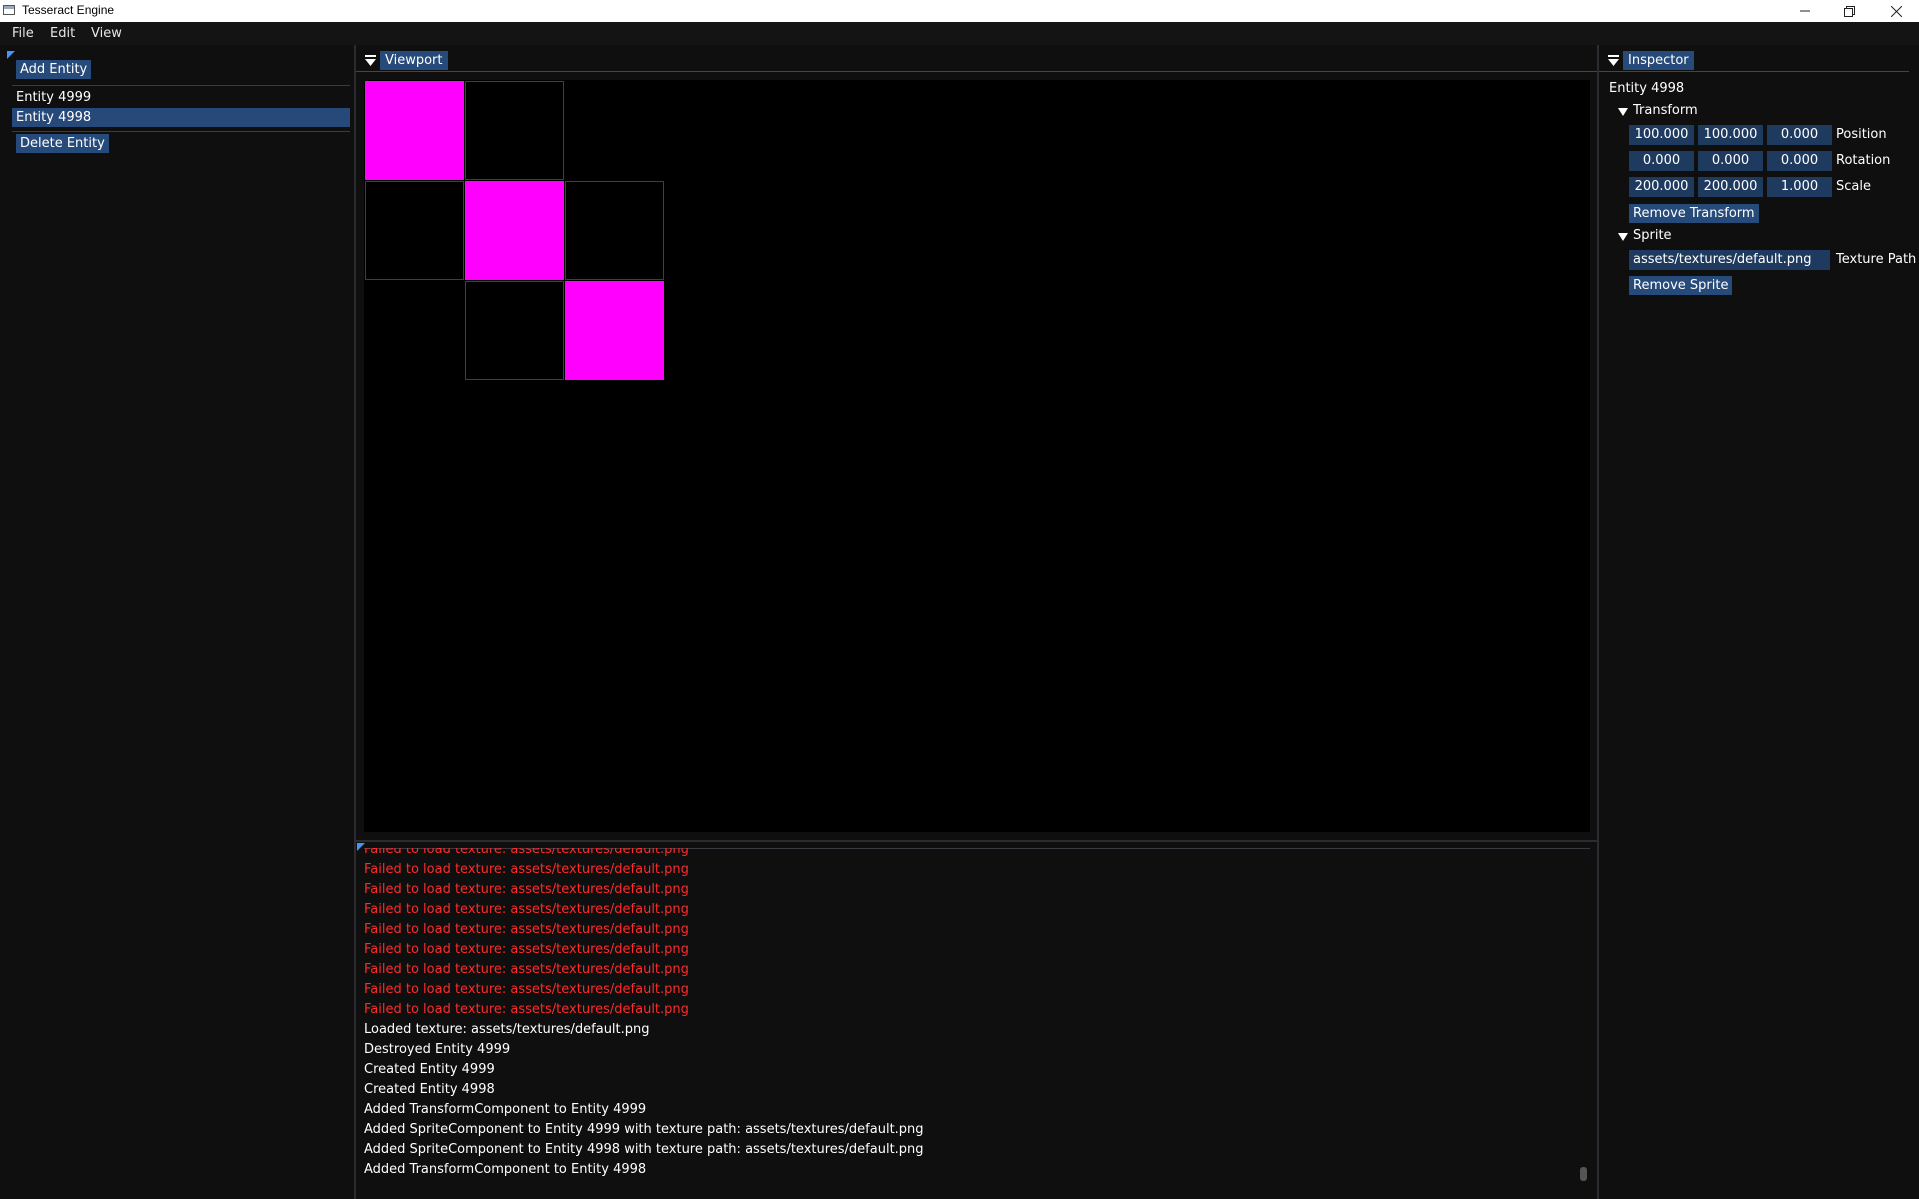 This screenshot has height=1199, width=1919. What do you see at coordinates (1896, 11) in the screenshot?
I see `close-icon` at bounding box center [1896, 11].